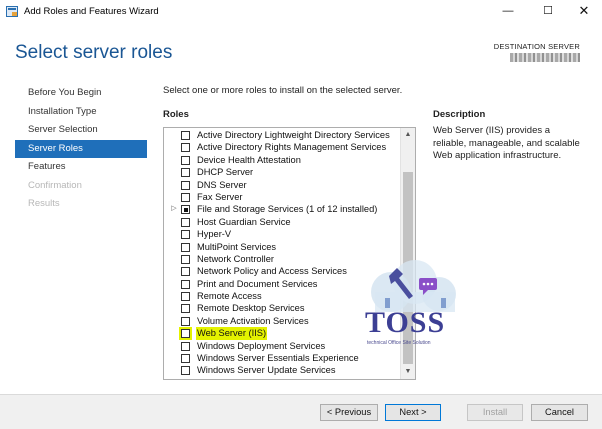 Image resolution: width=602 pixels, height=429 pixels. I want to click on watermark-subtitle: technical Office Site Solution, so click(399, 343).